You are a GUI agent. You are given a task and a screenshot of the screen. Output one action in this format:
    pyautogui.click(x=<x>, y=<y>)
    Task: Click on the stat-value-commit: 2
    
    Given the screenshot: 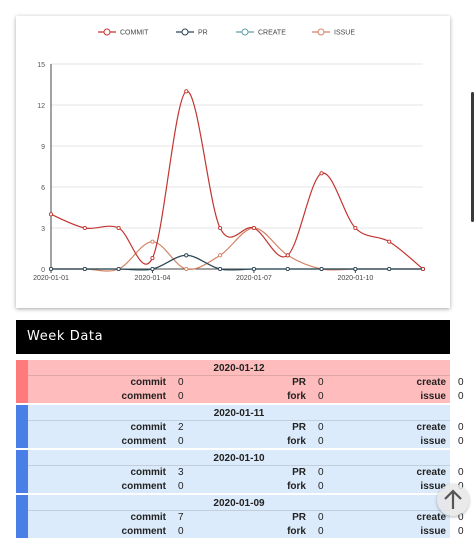 What is the action you would take?
    pyautogui.click(x=181, y=427)
    